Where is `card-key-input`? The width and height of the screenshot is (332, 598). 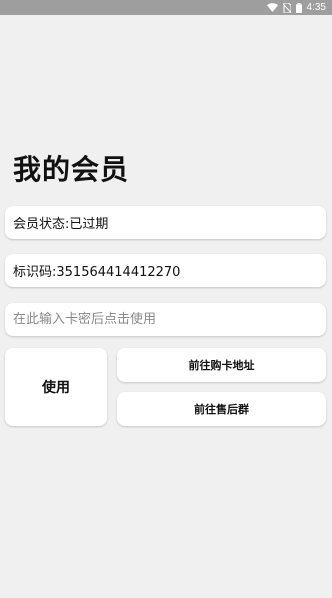 card-key-input is located at coordinates (165, 319).